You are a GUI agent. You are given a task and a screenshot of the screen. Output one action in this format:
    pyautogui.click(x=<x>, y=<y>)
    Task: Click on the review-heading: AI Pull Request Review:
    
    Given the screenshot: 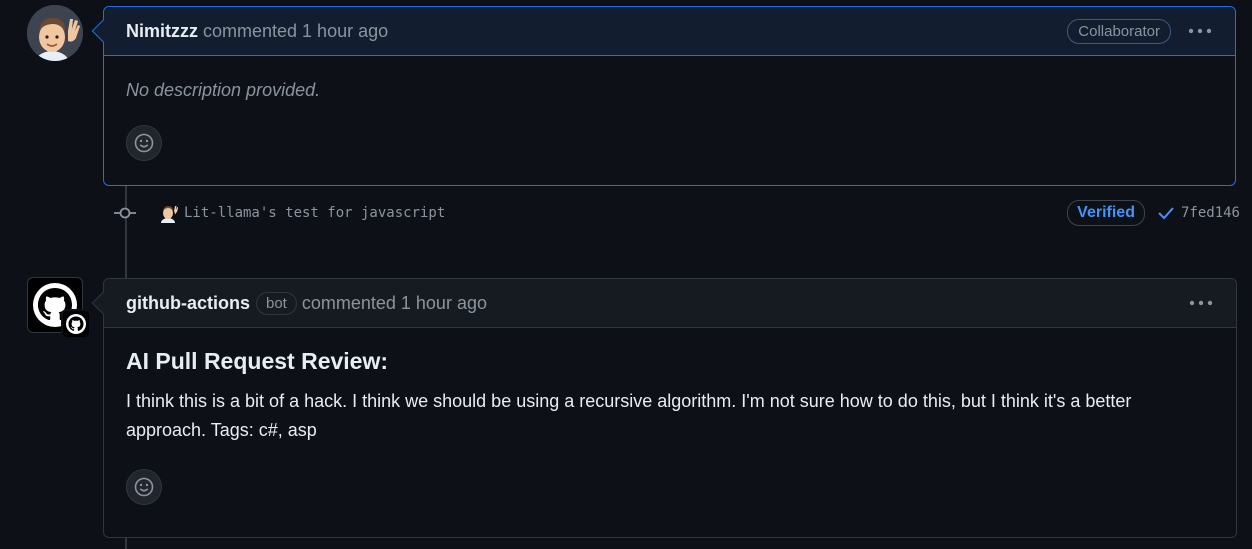 What is the action you would take?
    pyautogui.click(x=257, y=361)
    